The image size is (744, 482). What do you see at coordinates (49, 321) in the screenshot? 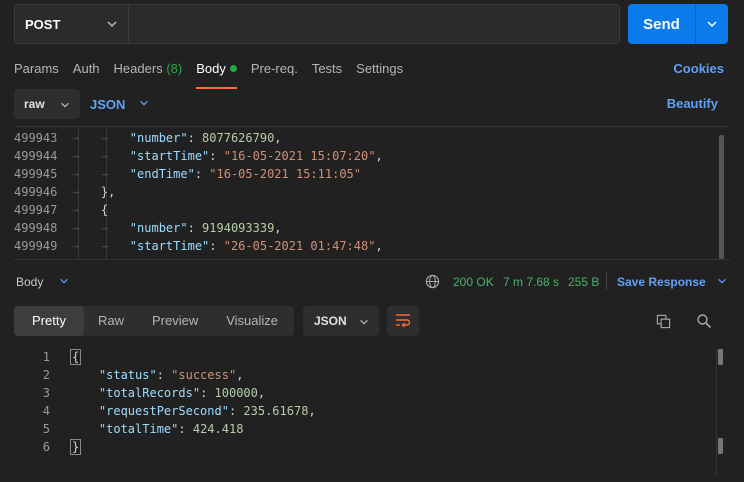
I see `tab-pretty: Pretty` at bounding box center [49, 321].